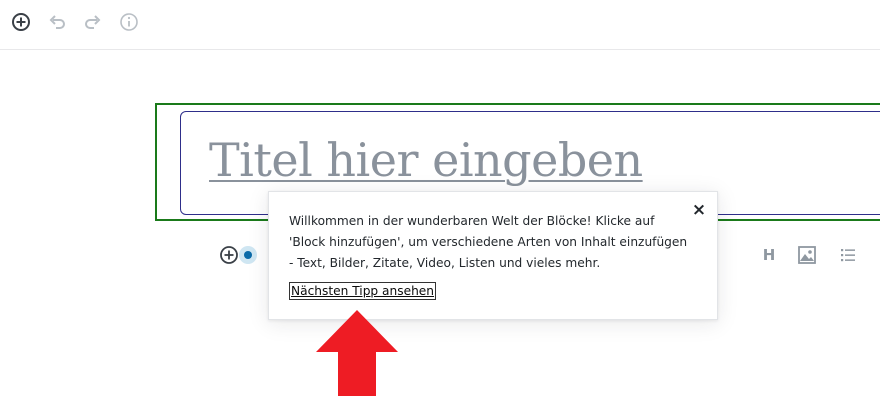 This screenshot has width=880, height=404. I want to click on close-tip-button: ×, so click(699, 210).